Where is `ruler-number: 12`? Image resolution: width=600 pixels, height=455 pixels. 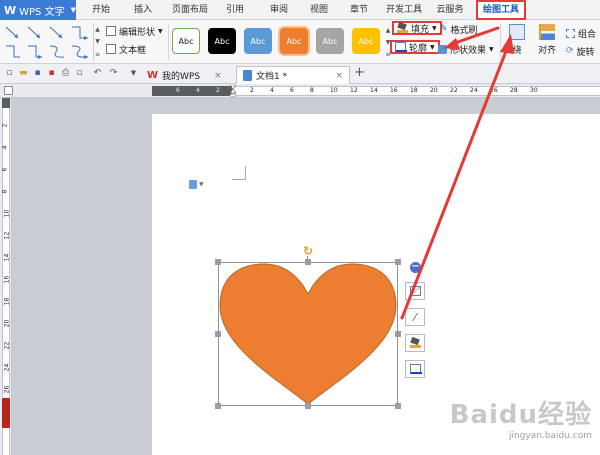 ruler-number: 12 is located at coordinates (7, 235).